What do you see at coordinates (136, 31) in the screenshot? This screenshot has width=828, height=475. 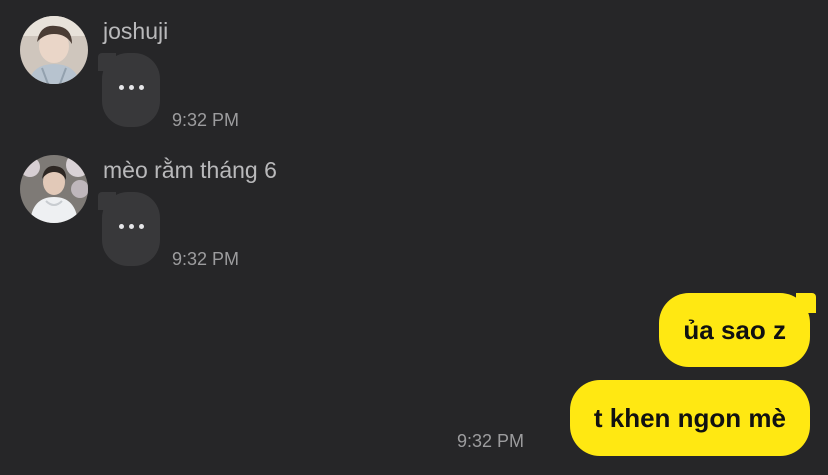 I see `sender-name: joshuji` at bounding box center [136, 31].